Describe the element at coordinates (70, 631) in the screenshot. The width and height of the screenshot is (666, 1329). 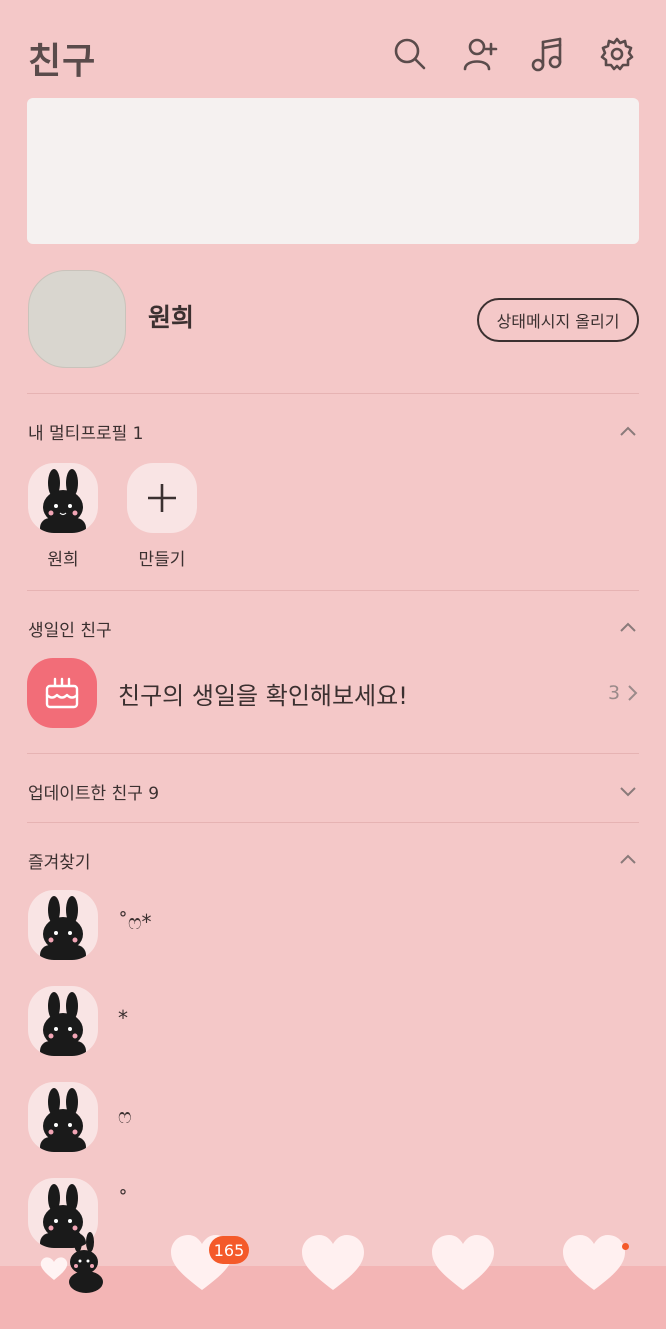
I see `birthday-section-title: 생일인 친구` at that location.